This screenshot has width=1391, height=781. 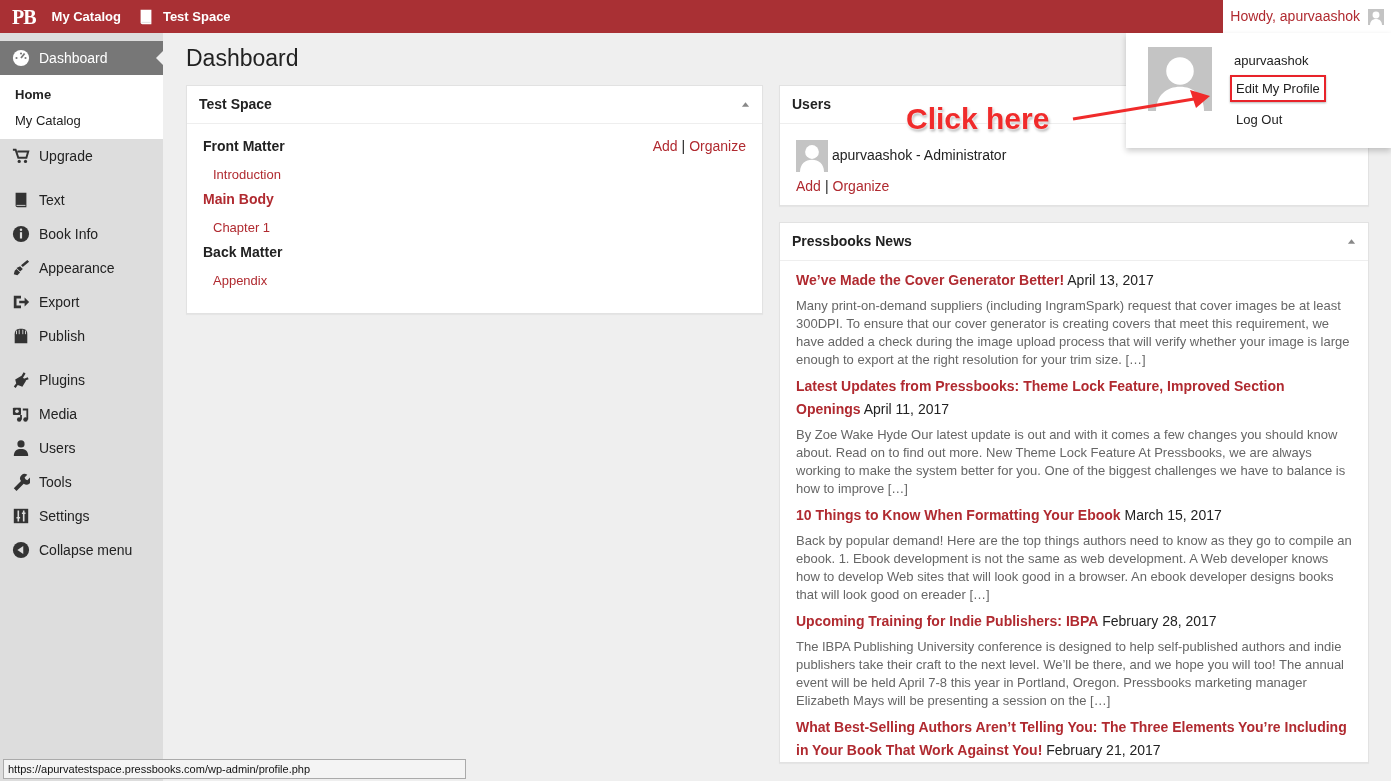 What do you see at coordinates (240, 280) in the screenshot?
I see `chapter-link: Appendix` at bounding box center [240, 280].